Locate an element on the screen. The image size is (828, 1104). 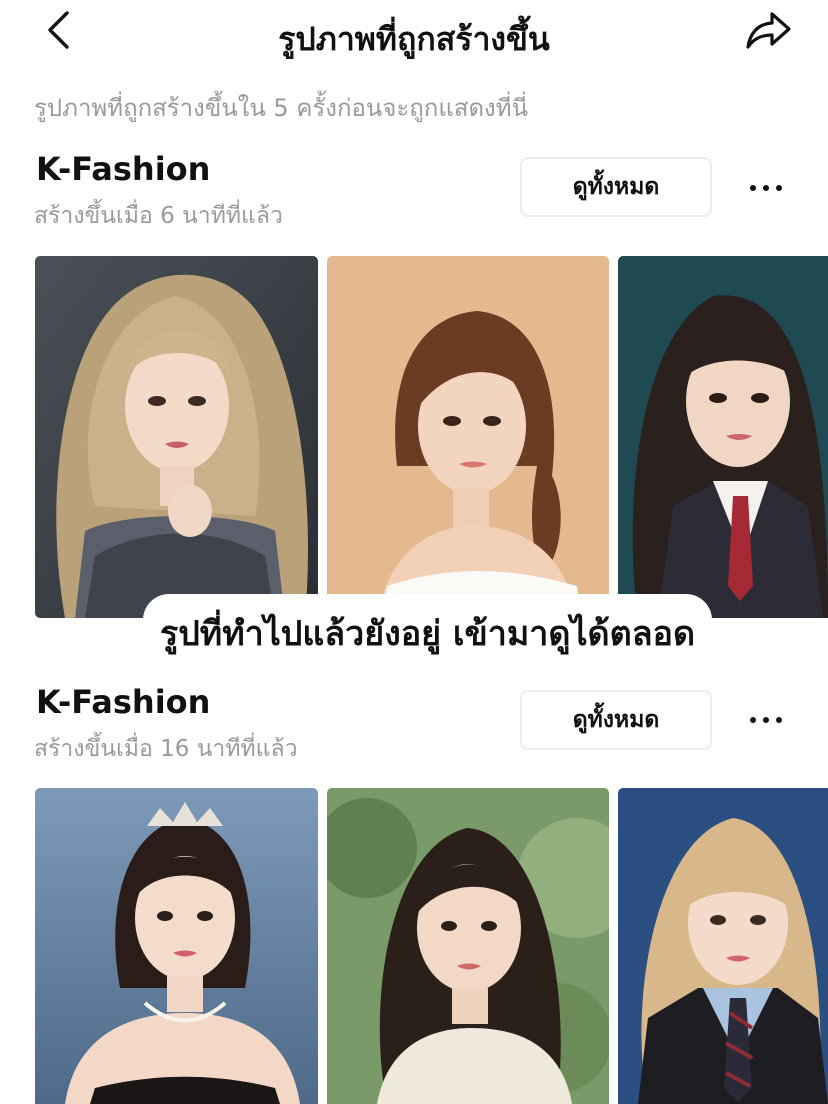
group-timestamp: สร้างขึ้นเมื่อ 16 นาทีที่แล้ว is located at coordinates (166, 749).